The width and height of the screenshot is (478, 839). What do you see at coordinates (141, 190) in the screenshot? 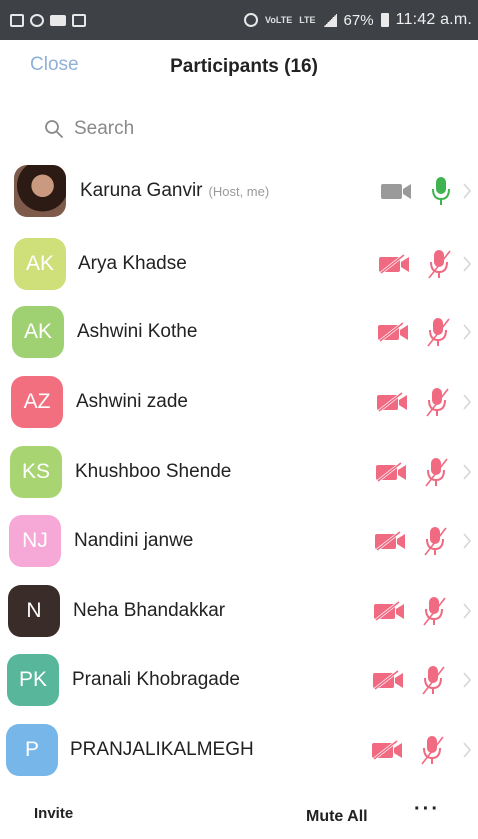
I see `participant-name: Karuna Ganvir` at bounding box center [141, 190].